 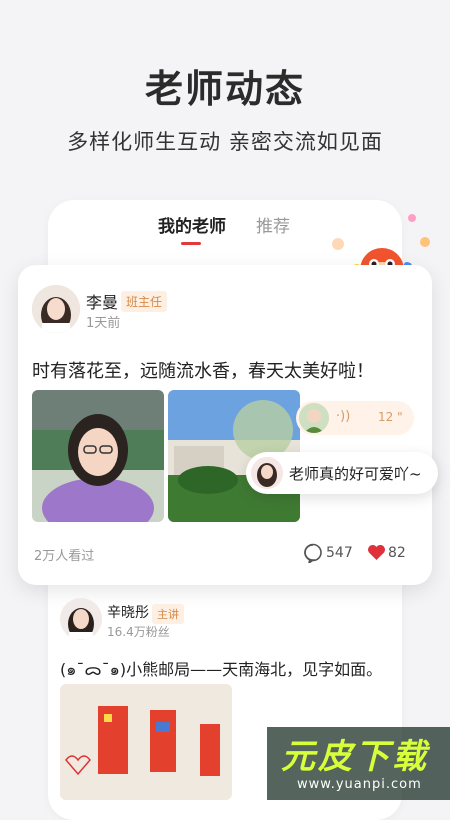 I want to click on watermark-title: 元皮下载, so click(x=355, y=757).